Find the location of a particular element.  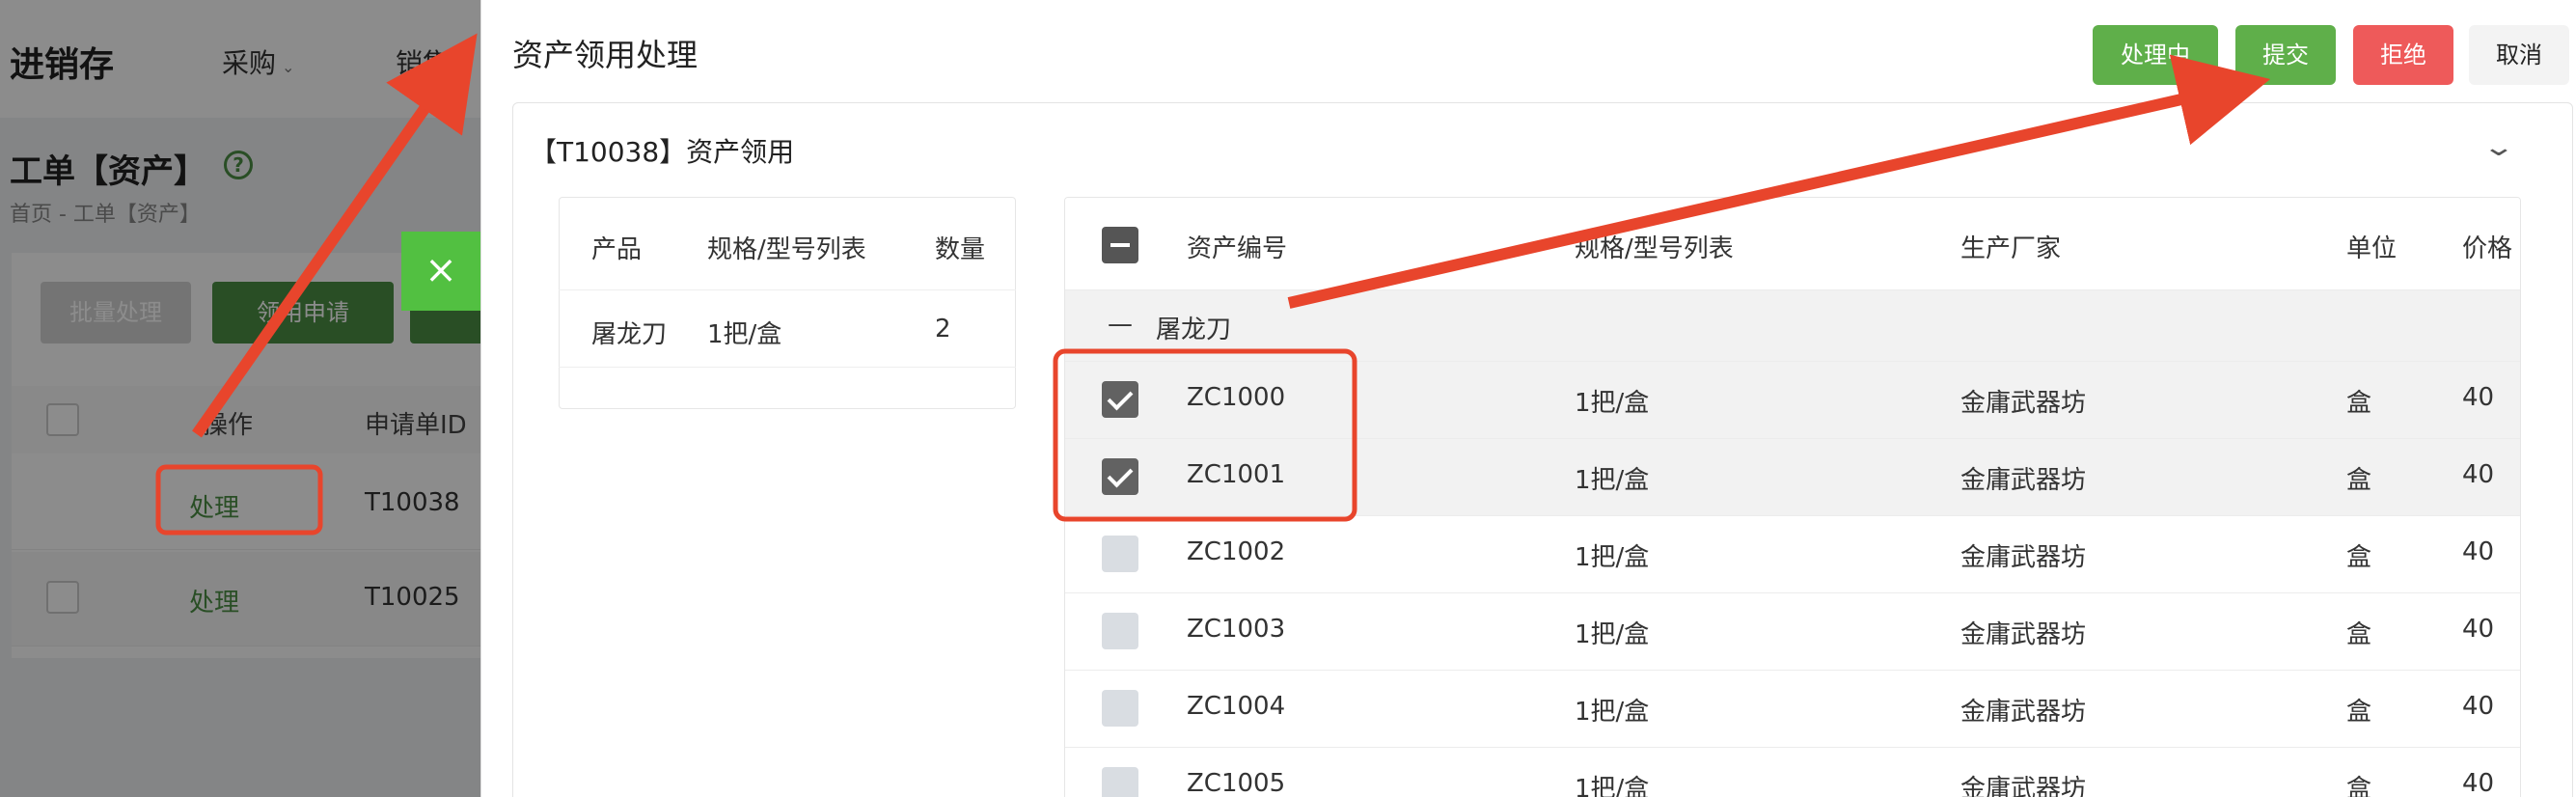

drawer-title: 资产领用处理 is located at coordinates (606, 55).